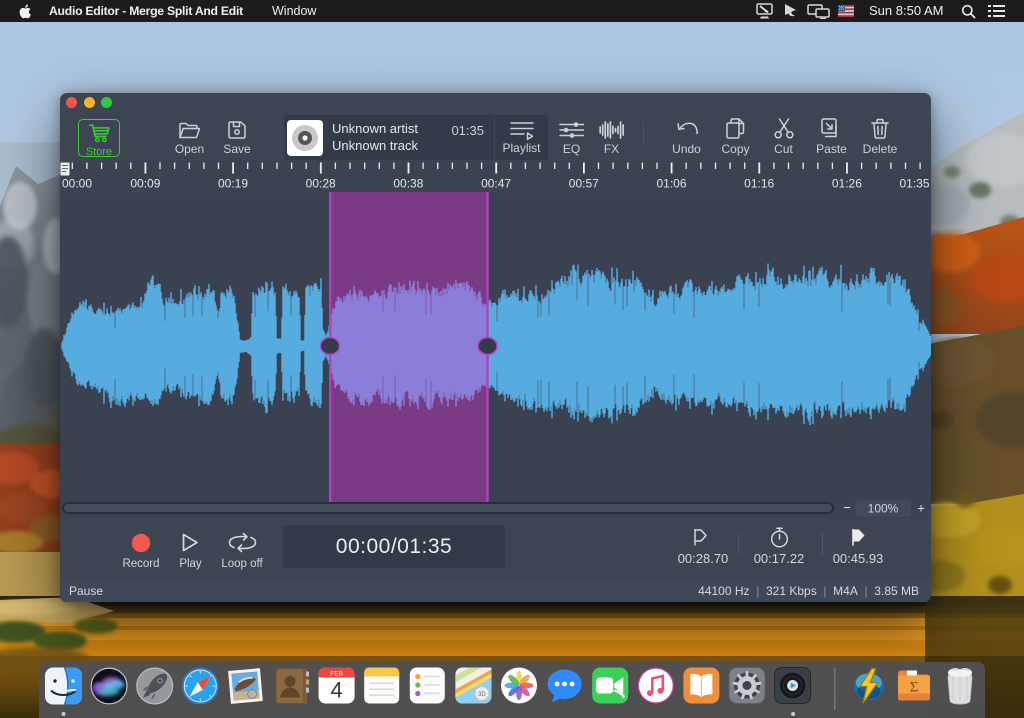 This screenshot has width=1024, height=718. What do you see at coordinates (482, 695) in the screenshot?
I see `svg-text: 3D` at bounding box center [482, 695].